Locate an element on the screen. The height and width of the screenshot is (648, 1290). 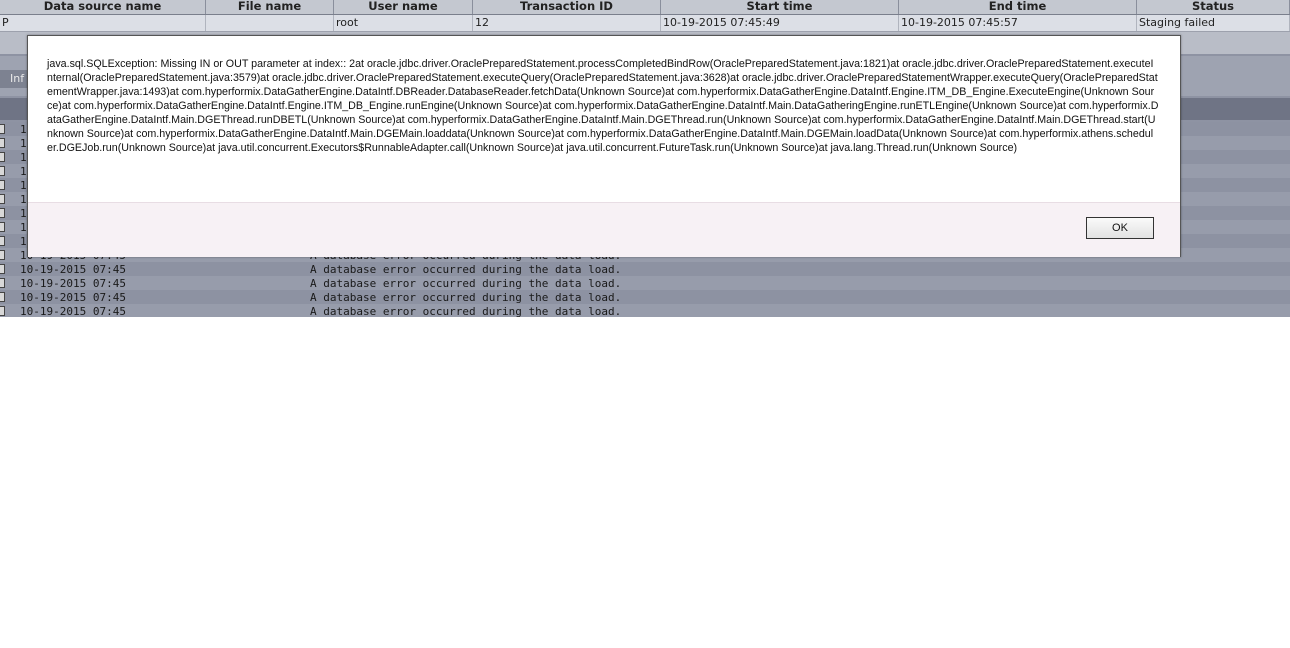
dialog-footer: OK is located at coordinates (604, 229).